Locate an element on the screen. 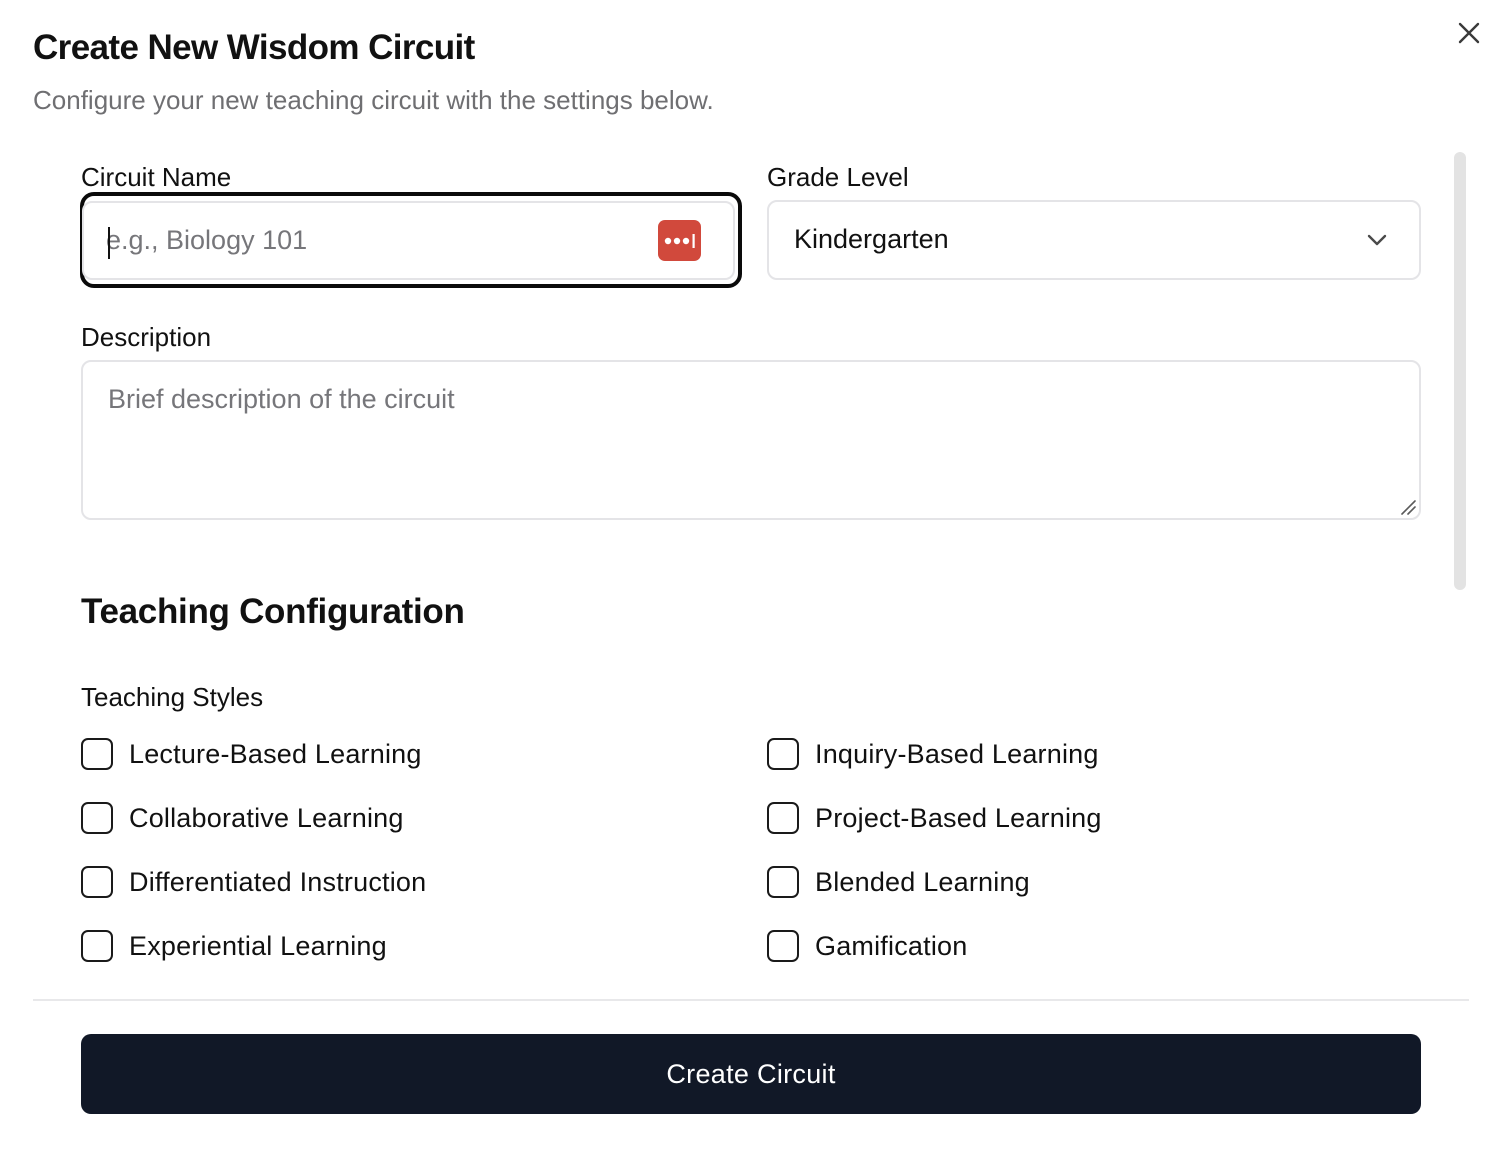 This screenshot has width=1510, height=1160. checkbox-label: Lecture-Based Learning is located at coordinates (275, 753).